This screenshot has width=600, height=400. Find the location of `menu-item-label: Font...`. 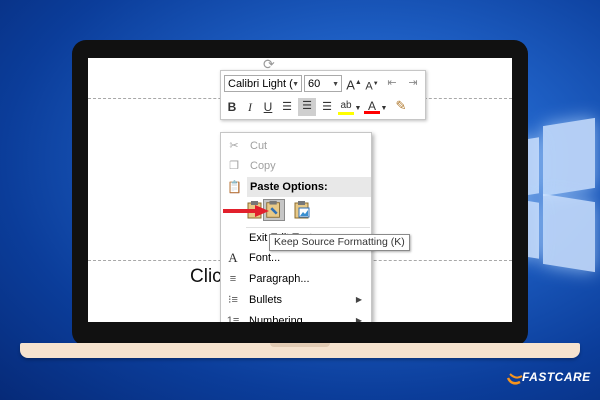

menu-item-label: Font... is located at coordinates (265, 258).